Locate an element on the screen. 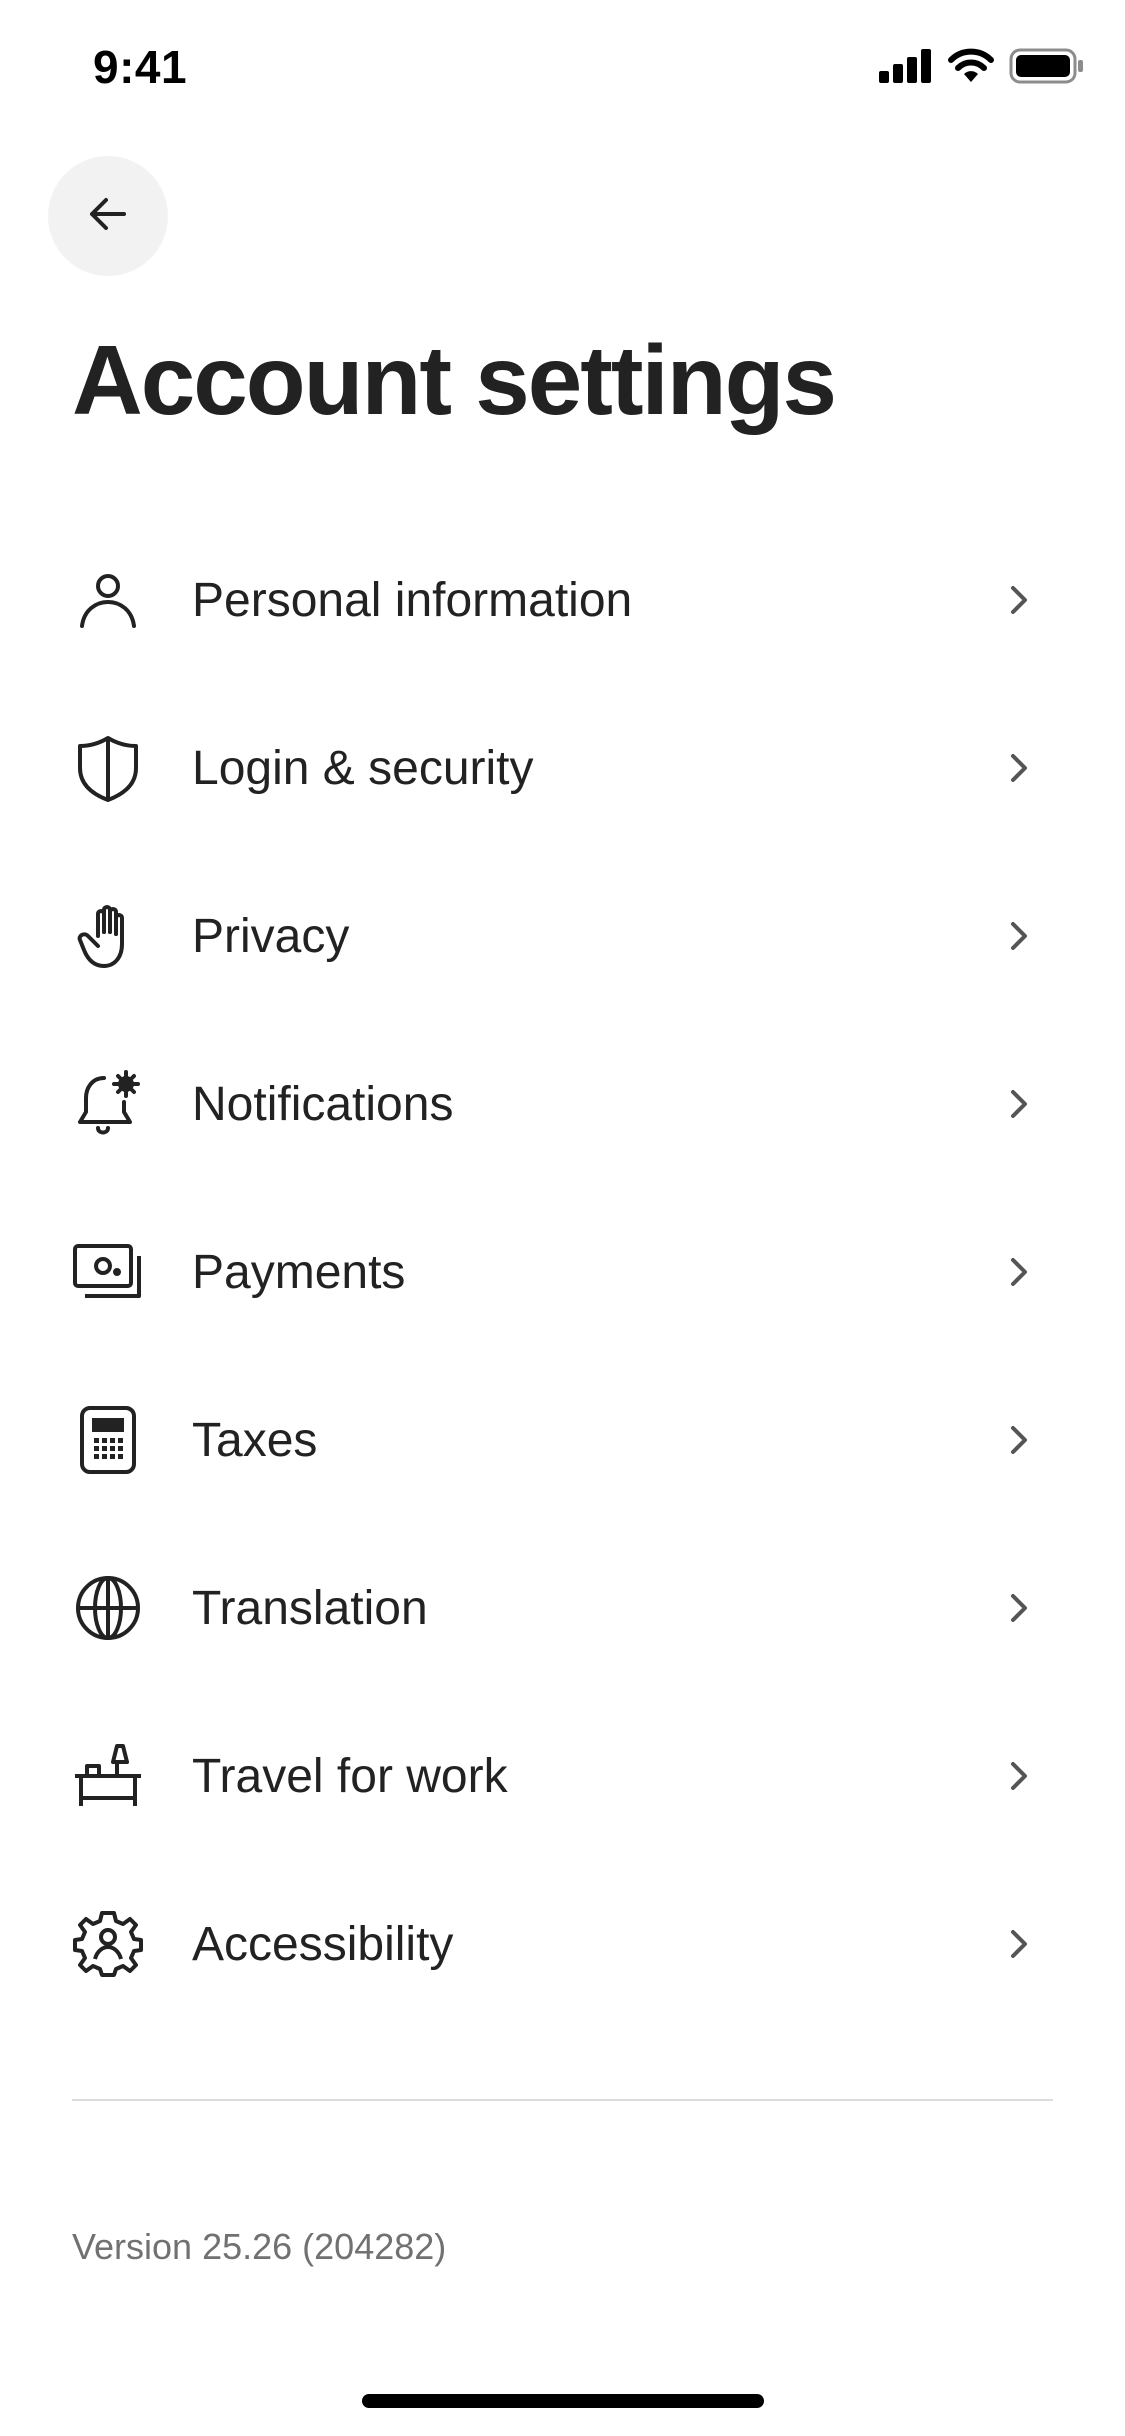  settings-item-label: Privacy is located at coordinates (271, 936).